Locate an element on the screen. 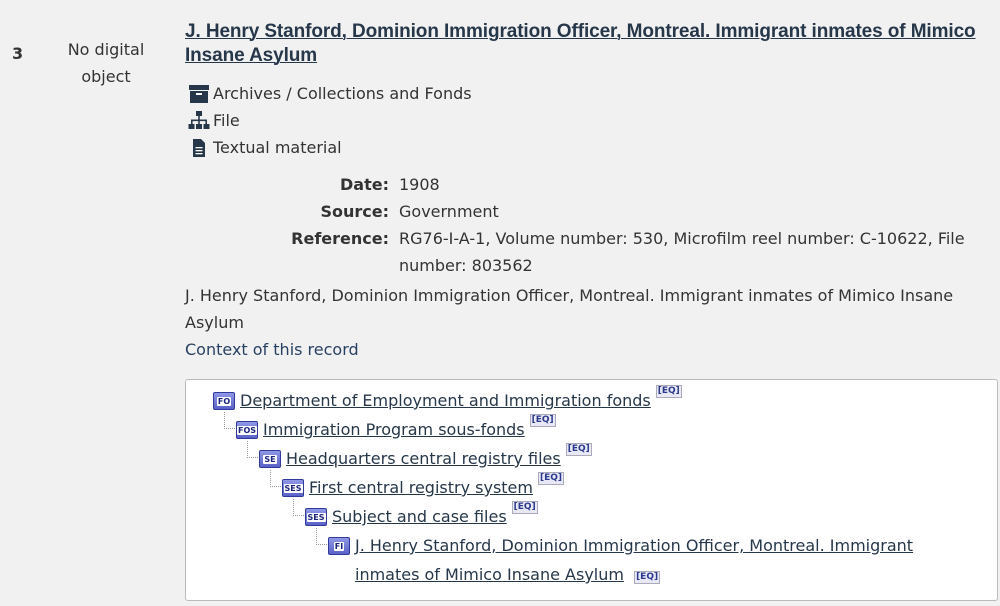 The height and width of the screenshot is (606, 1000). archive-box-icon is located at coordinates (199, 94).